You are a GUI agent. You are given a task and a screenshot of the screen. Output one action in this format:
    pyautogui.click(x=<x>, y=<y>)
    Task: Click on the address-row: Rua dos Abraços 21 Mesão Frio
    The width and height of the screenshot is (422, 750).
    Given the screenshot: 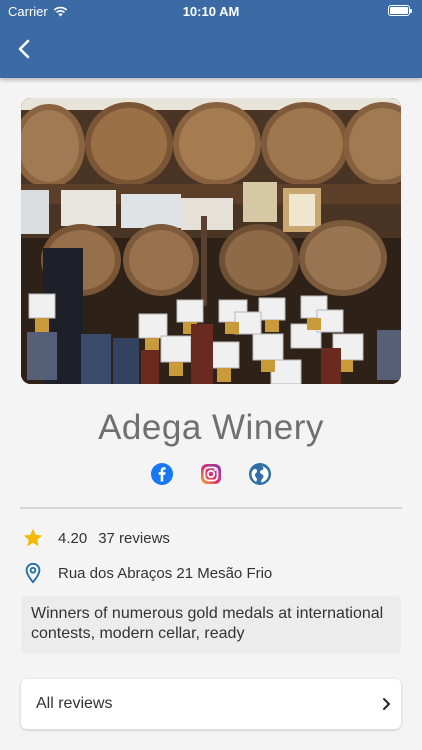 What is the action you would take?
    pyautogui.click(x=147, y=573)
    